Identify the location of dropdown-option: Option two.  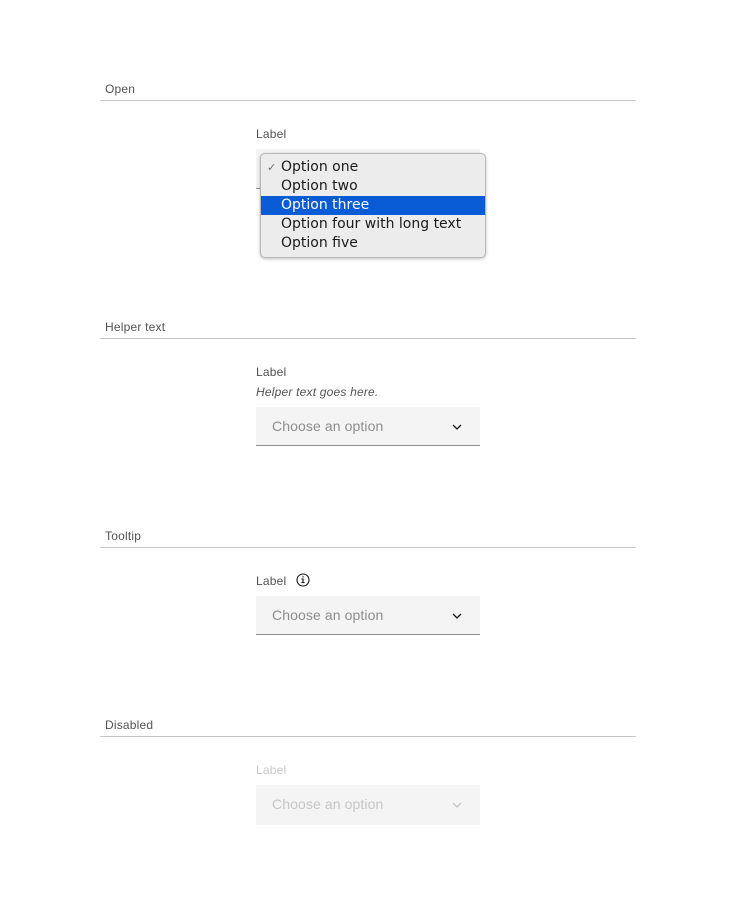
(373, 186).